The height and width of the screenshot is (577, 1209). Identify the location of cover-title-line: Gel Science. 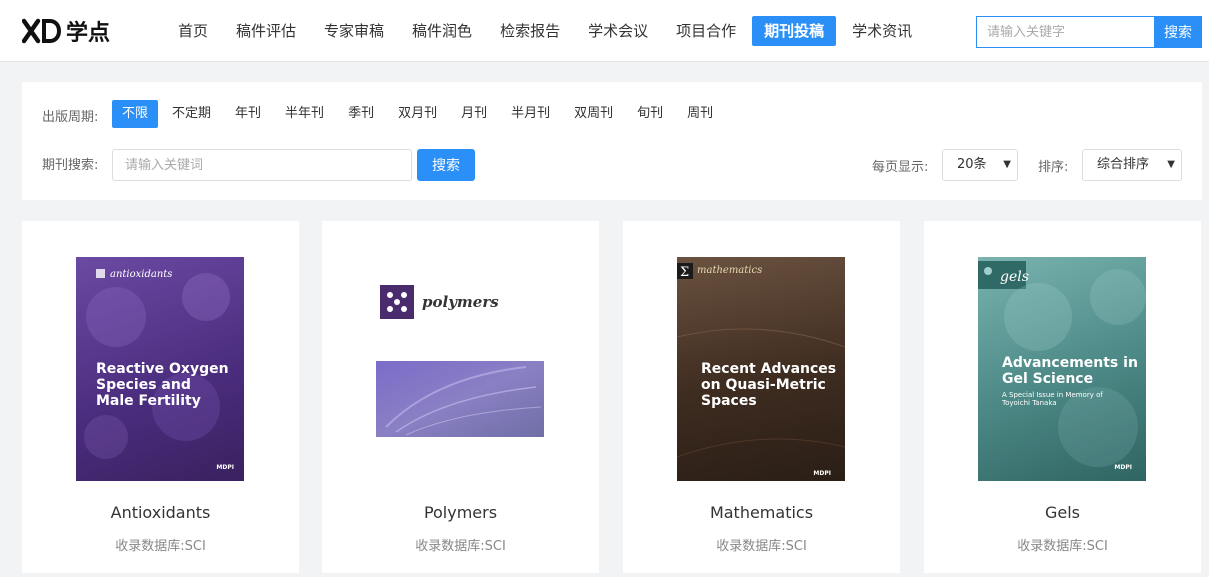
(1048, 379).